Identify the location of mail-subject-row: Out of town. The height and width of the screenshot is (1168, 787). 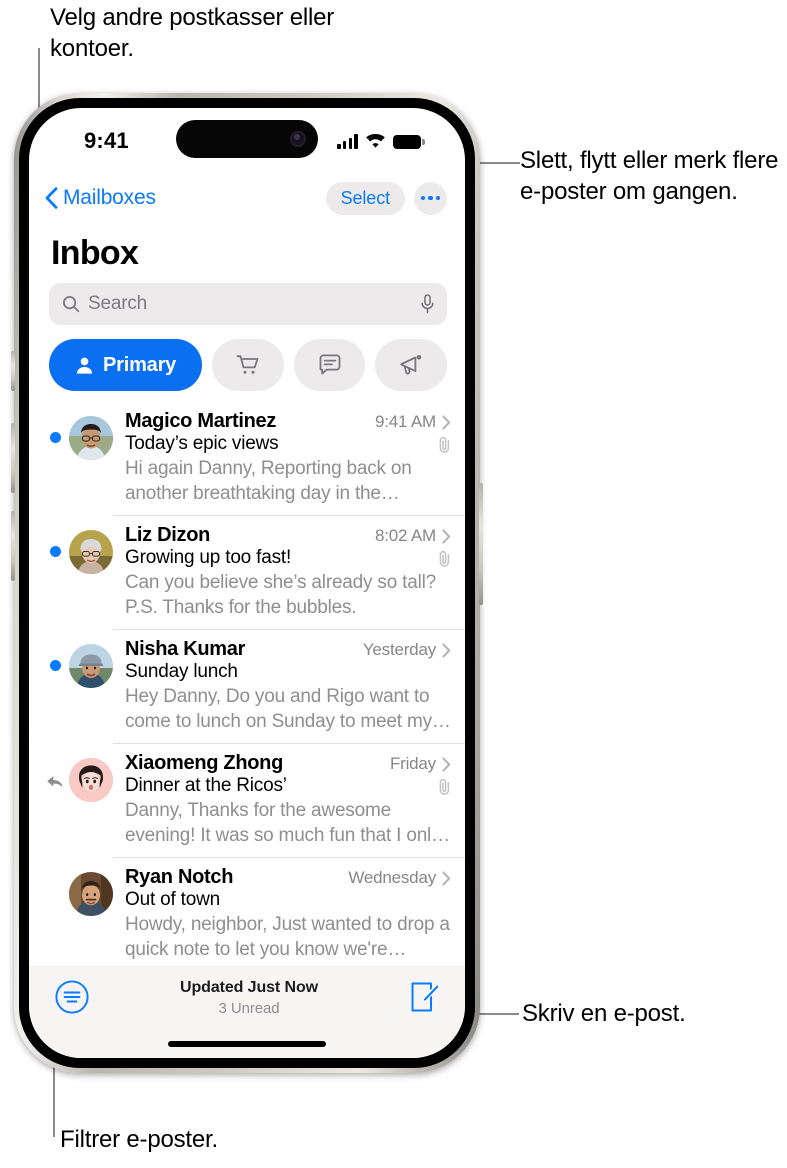
(288, 900).